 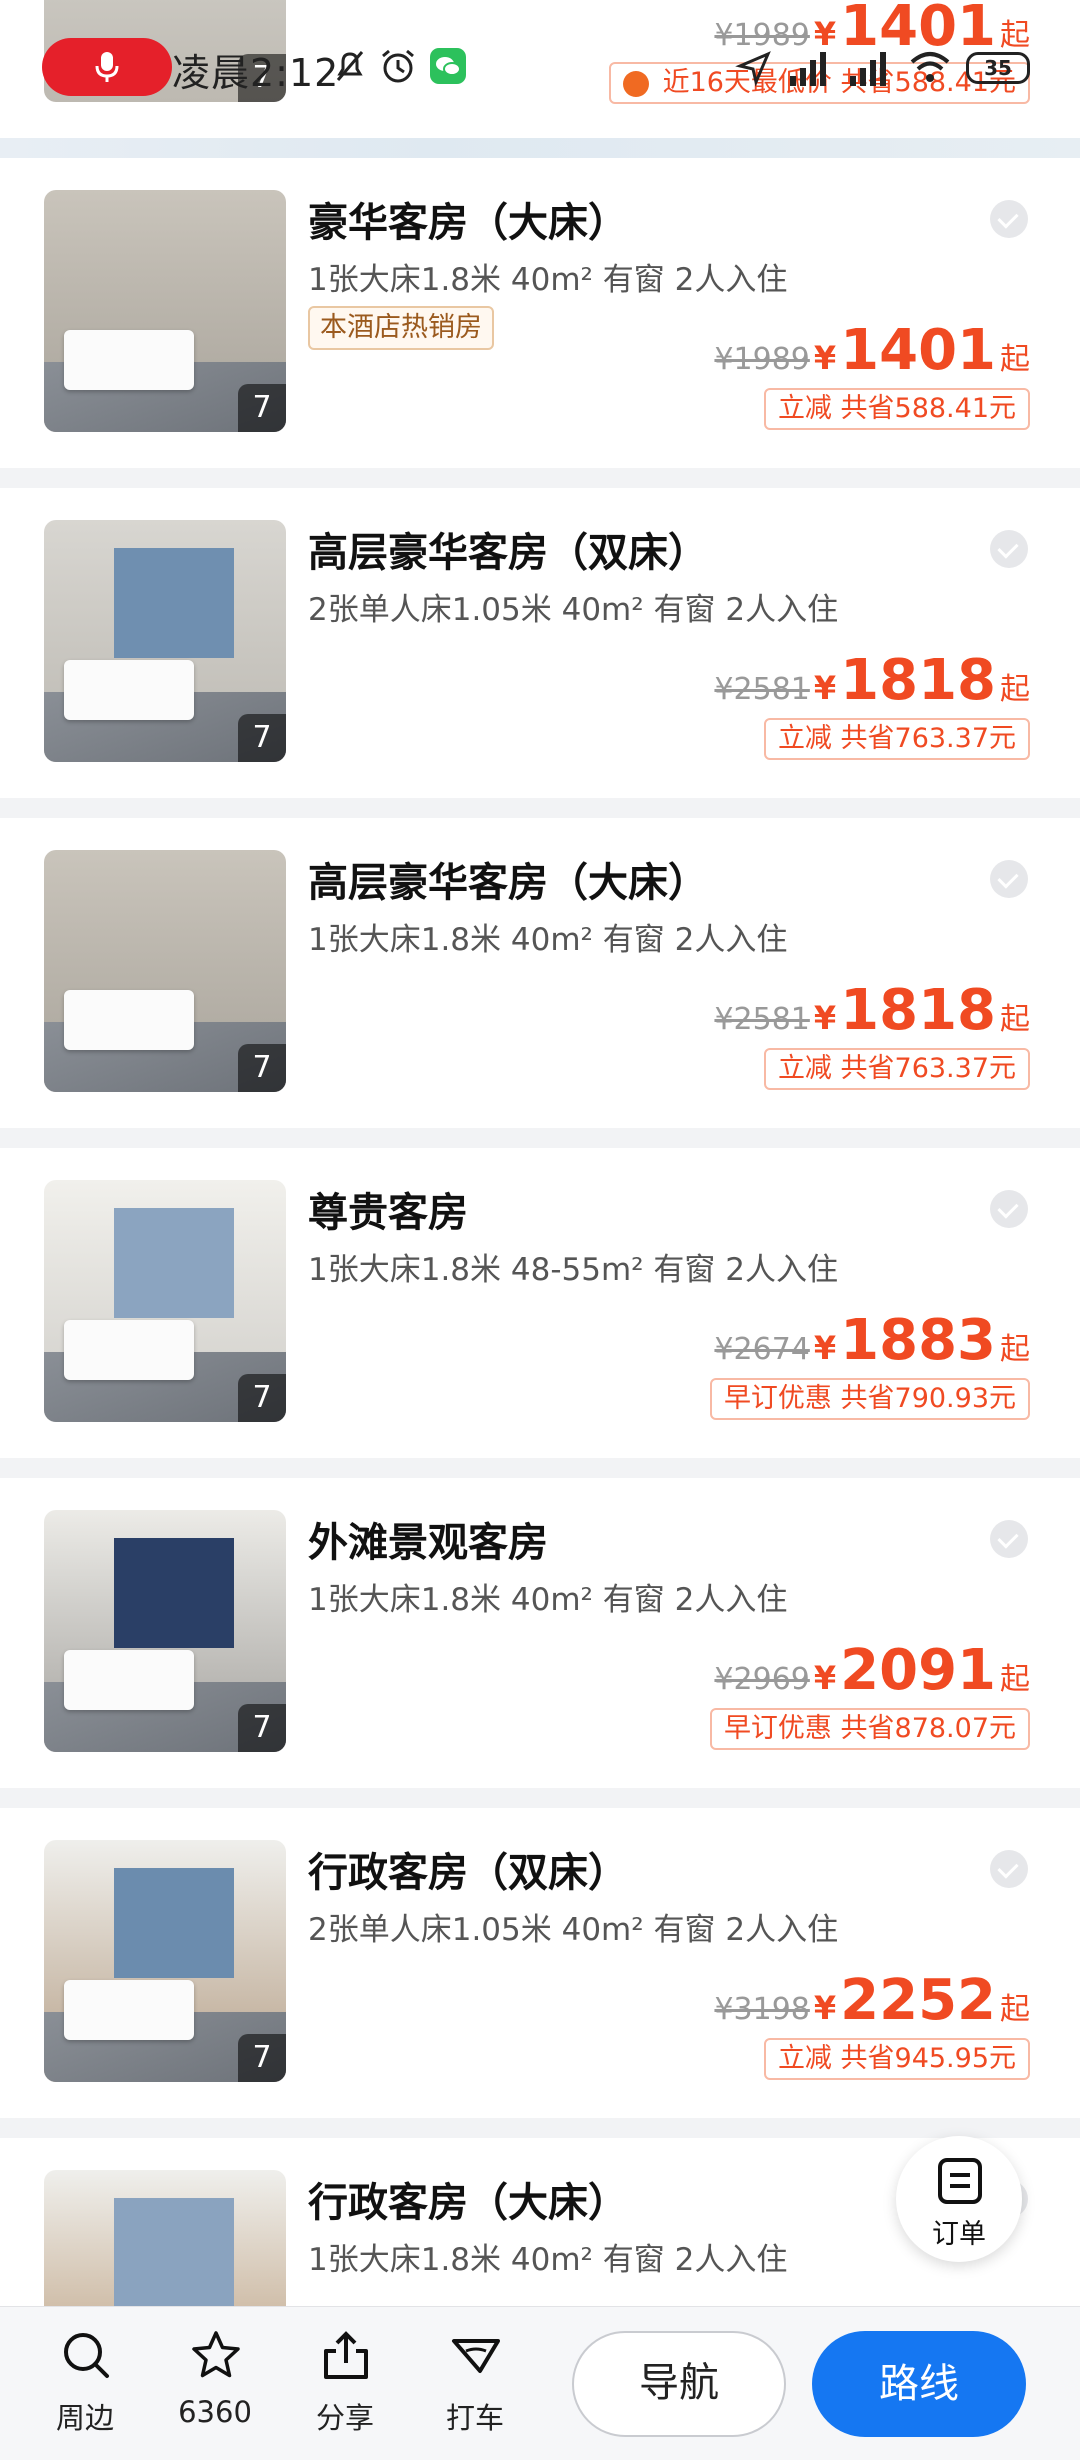 I want to click on lowest-price-badge: 近16天最低价 共省588.41元, so click(x=819, y=83).